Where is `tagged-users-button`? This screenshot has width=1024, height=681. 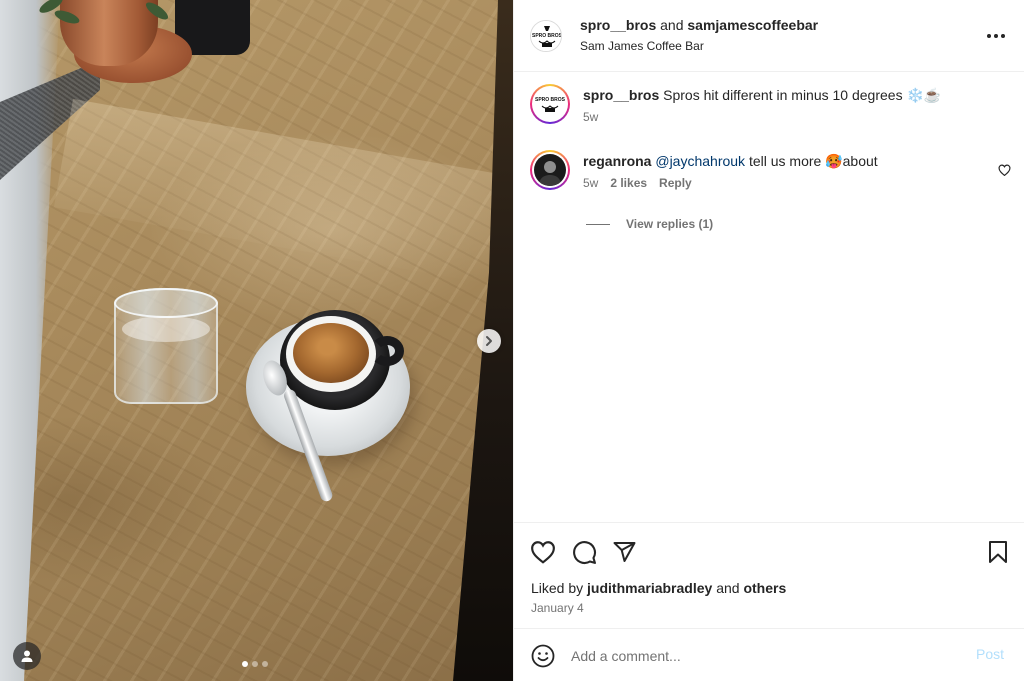 tagged-users-button is located at coordinates (27, 656).